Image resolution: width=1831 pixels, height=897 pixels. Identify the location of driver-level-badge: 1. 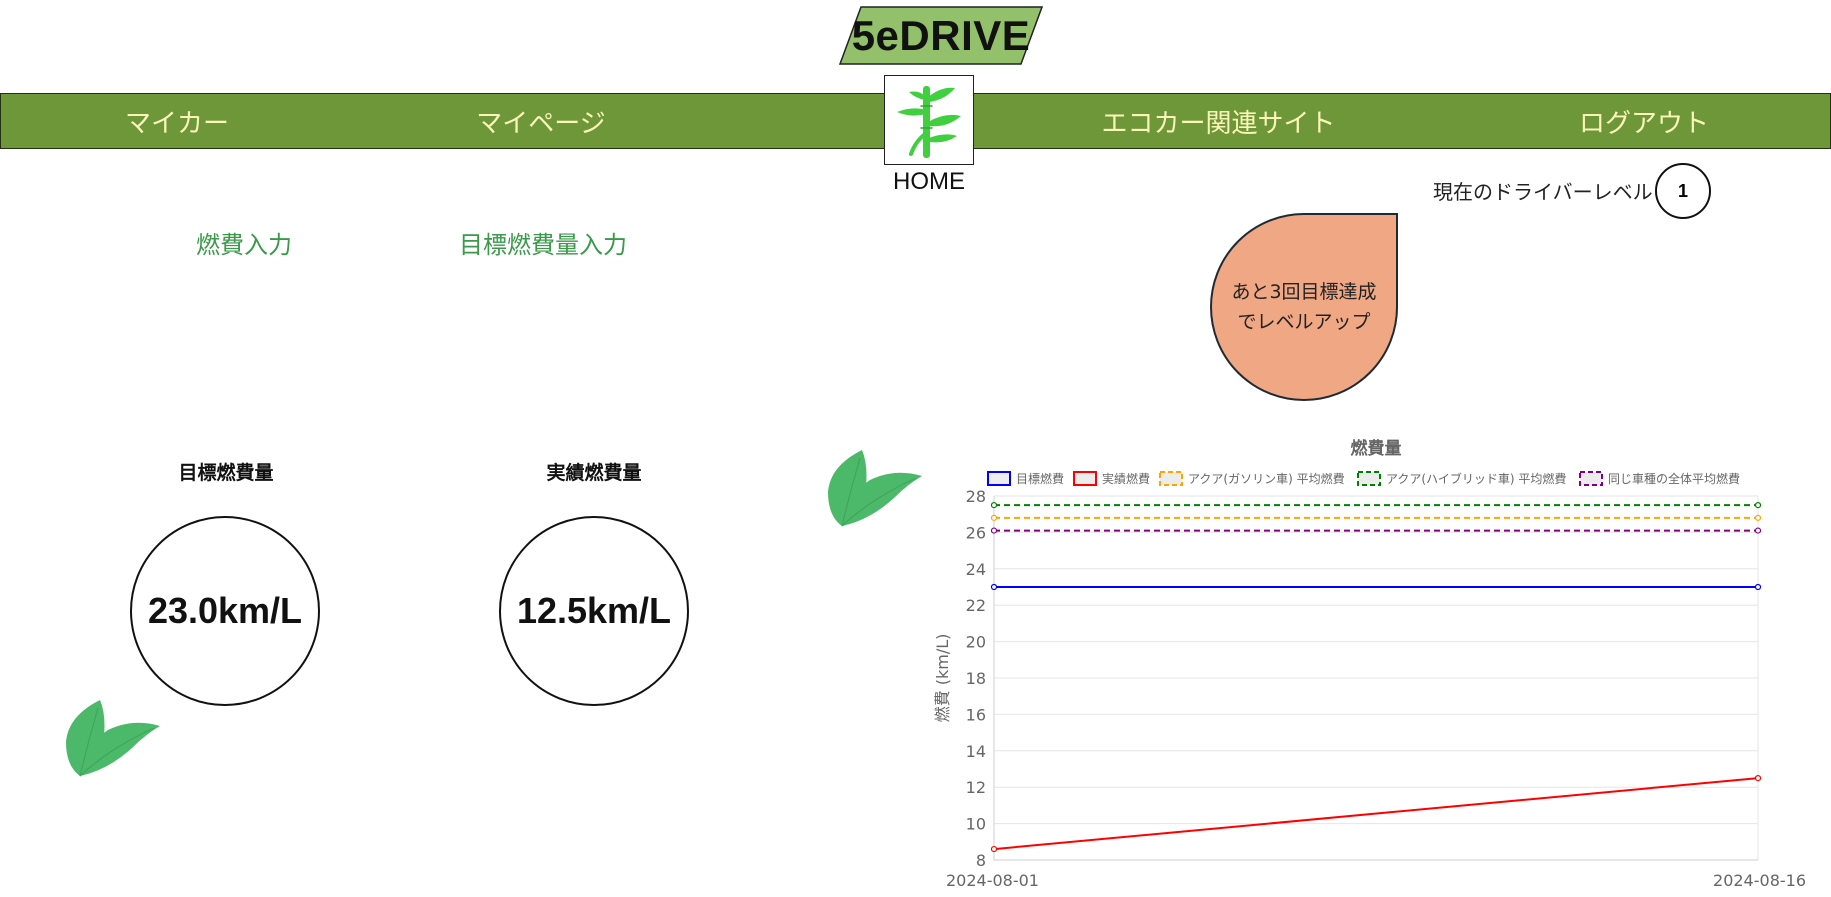
(1683, 191).